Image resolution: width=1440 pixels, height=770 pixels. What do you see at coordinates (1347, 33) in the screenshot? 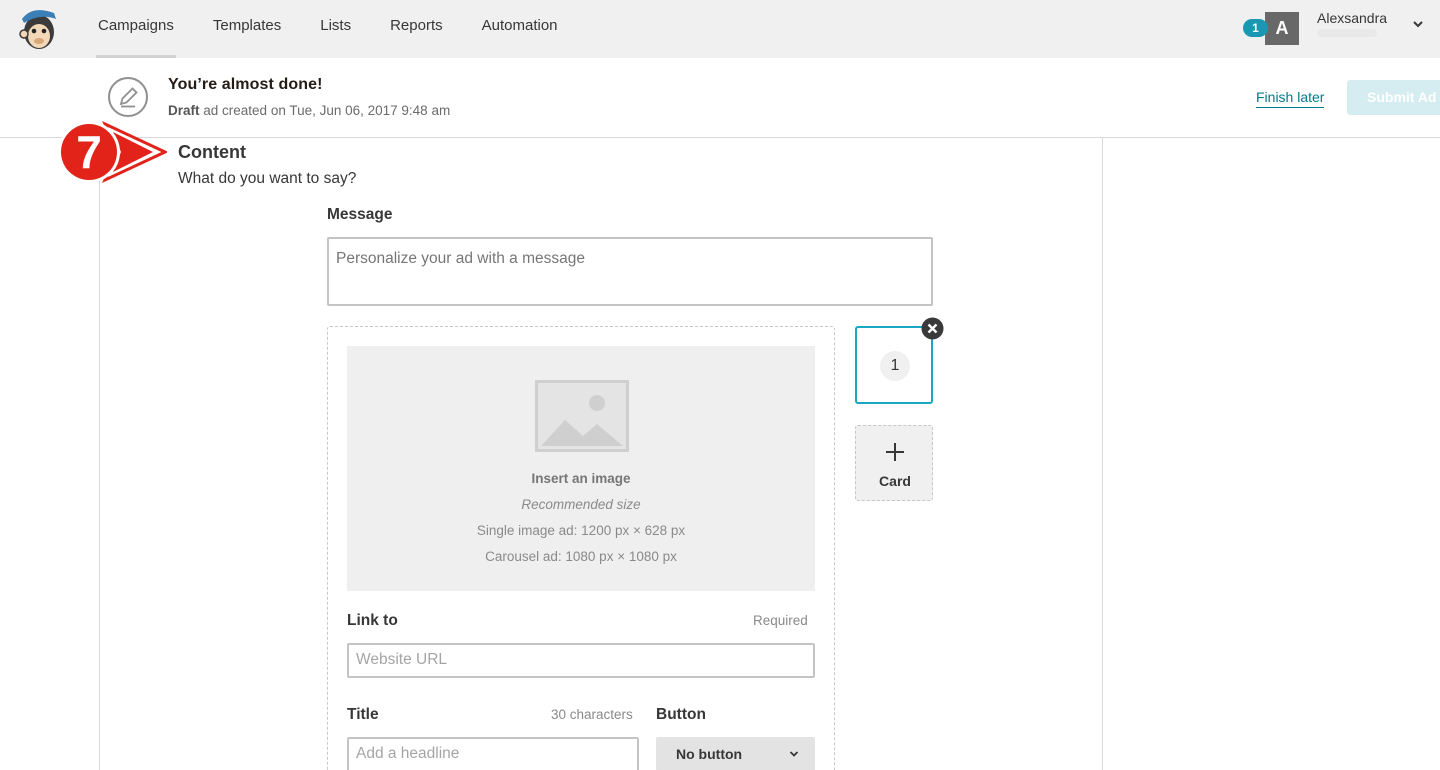
I see `account-subtitle` at bounding box center [1347, 33].